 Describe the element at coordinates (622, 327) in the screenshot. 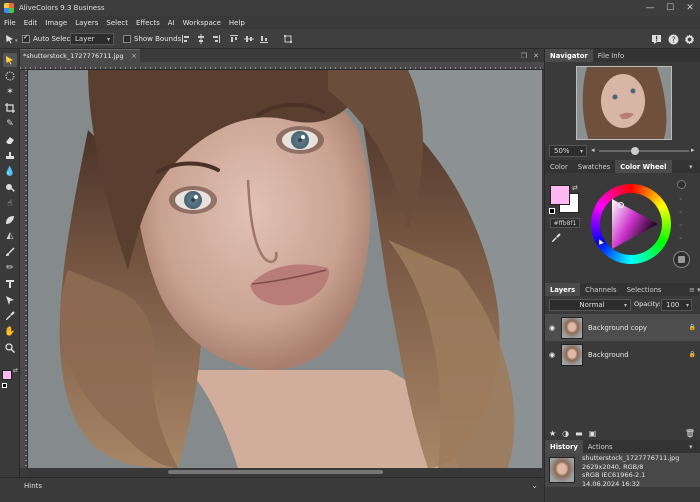

I see `layer-row-background-copy: ◉ Background copy 🔒` at that location.